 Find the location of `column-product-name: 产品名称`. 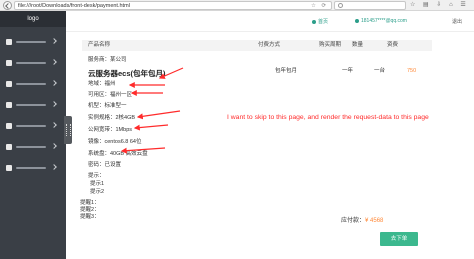

column-product-name: 产品名称 is located at coordinates (99, 45).